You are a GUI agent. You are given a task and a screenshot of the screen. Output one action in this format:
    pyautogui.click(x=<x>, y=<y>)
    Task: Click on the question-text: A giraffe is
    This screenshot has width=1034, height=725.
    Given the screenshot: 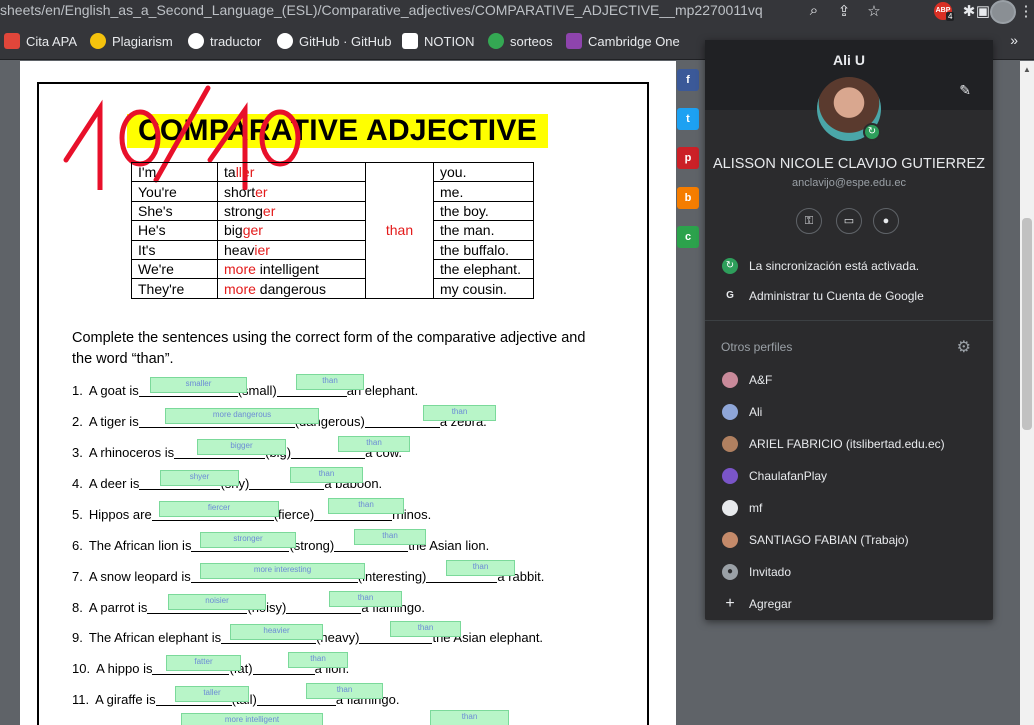 What is the action you would take?
    pyautogui.click(x=125, y=699)
    